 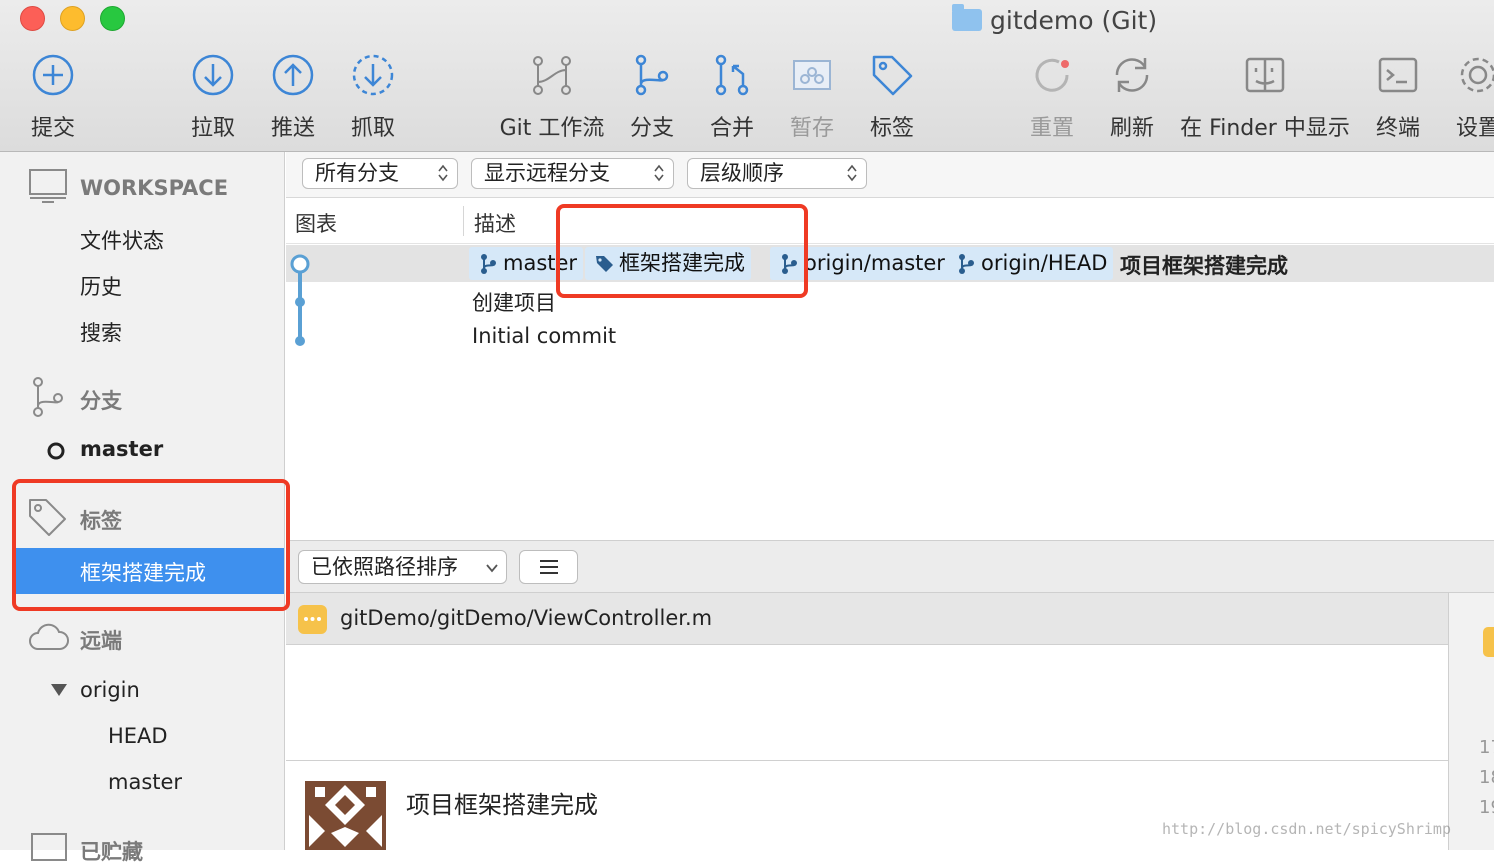 What do you see at coordinates (1132, 100) in the screenshot?
I see `refresh-button: 刷新` at bounding box center [1132, 100].